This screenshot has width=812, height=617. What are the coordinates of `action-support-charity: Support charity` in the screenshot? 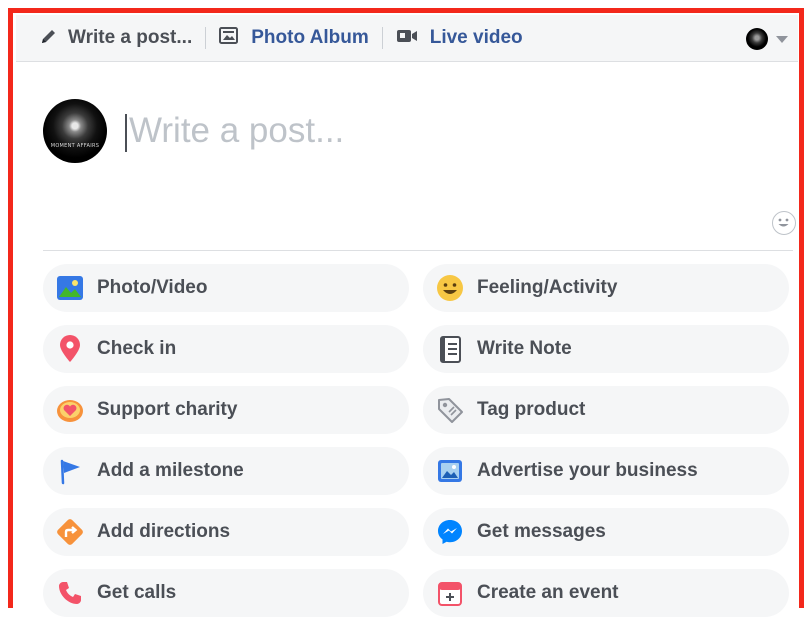 It's located at (226, 410).